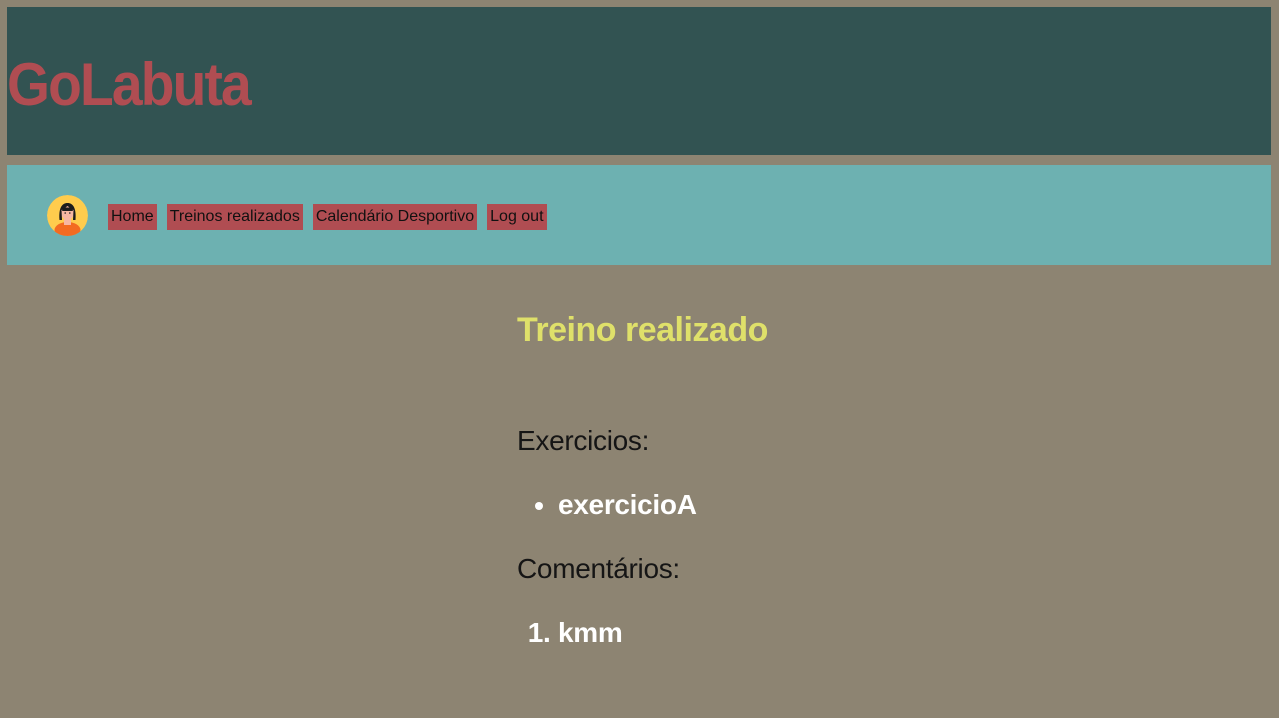  Describe the element at coordinates (67, 215) in the screenshot. I see `user-avatar-icon` at that location.